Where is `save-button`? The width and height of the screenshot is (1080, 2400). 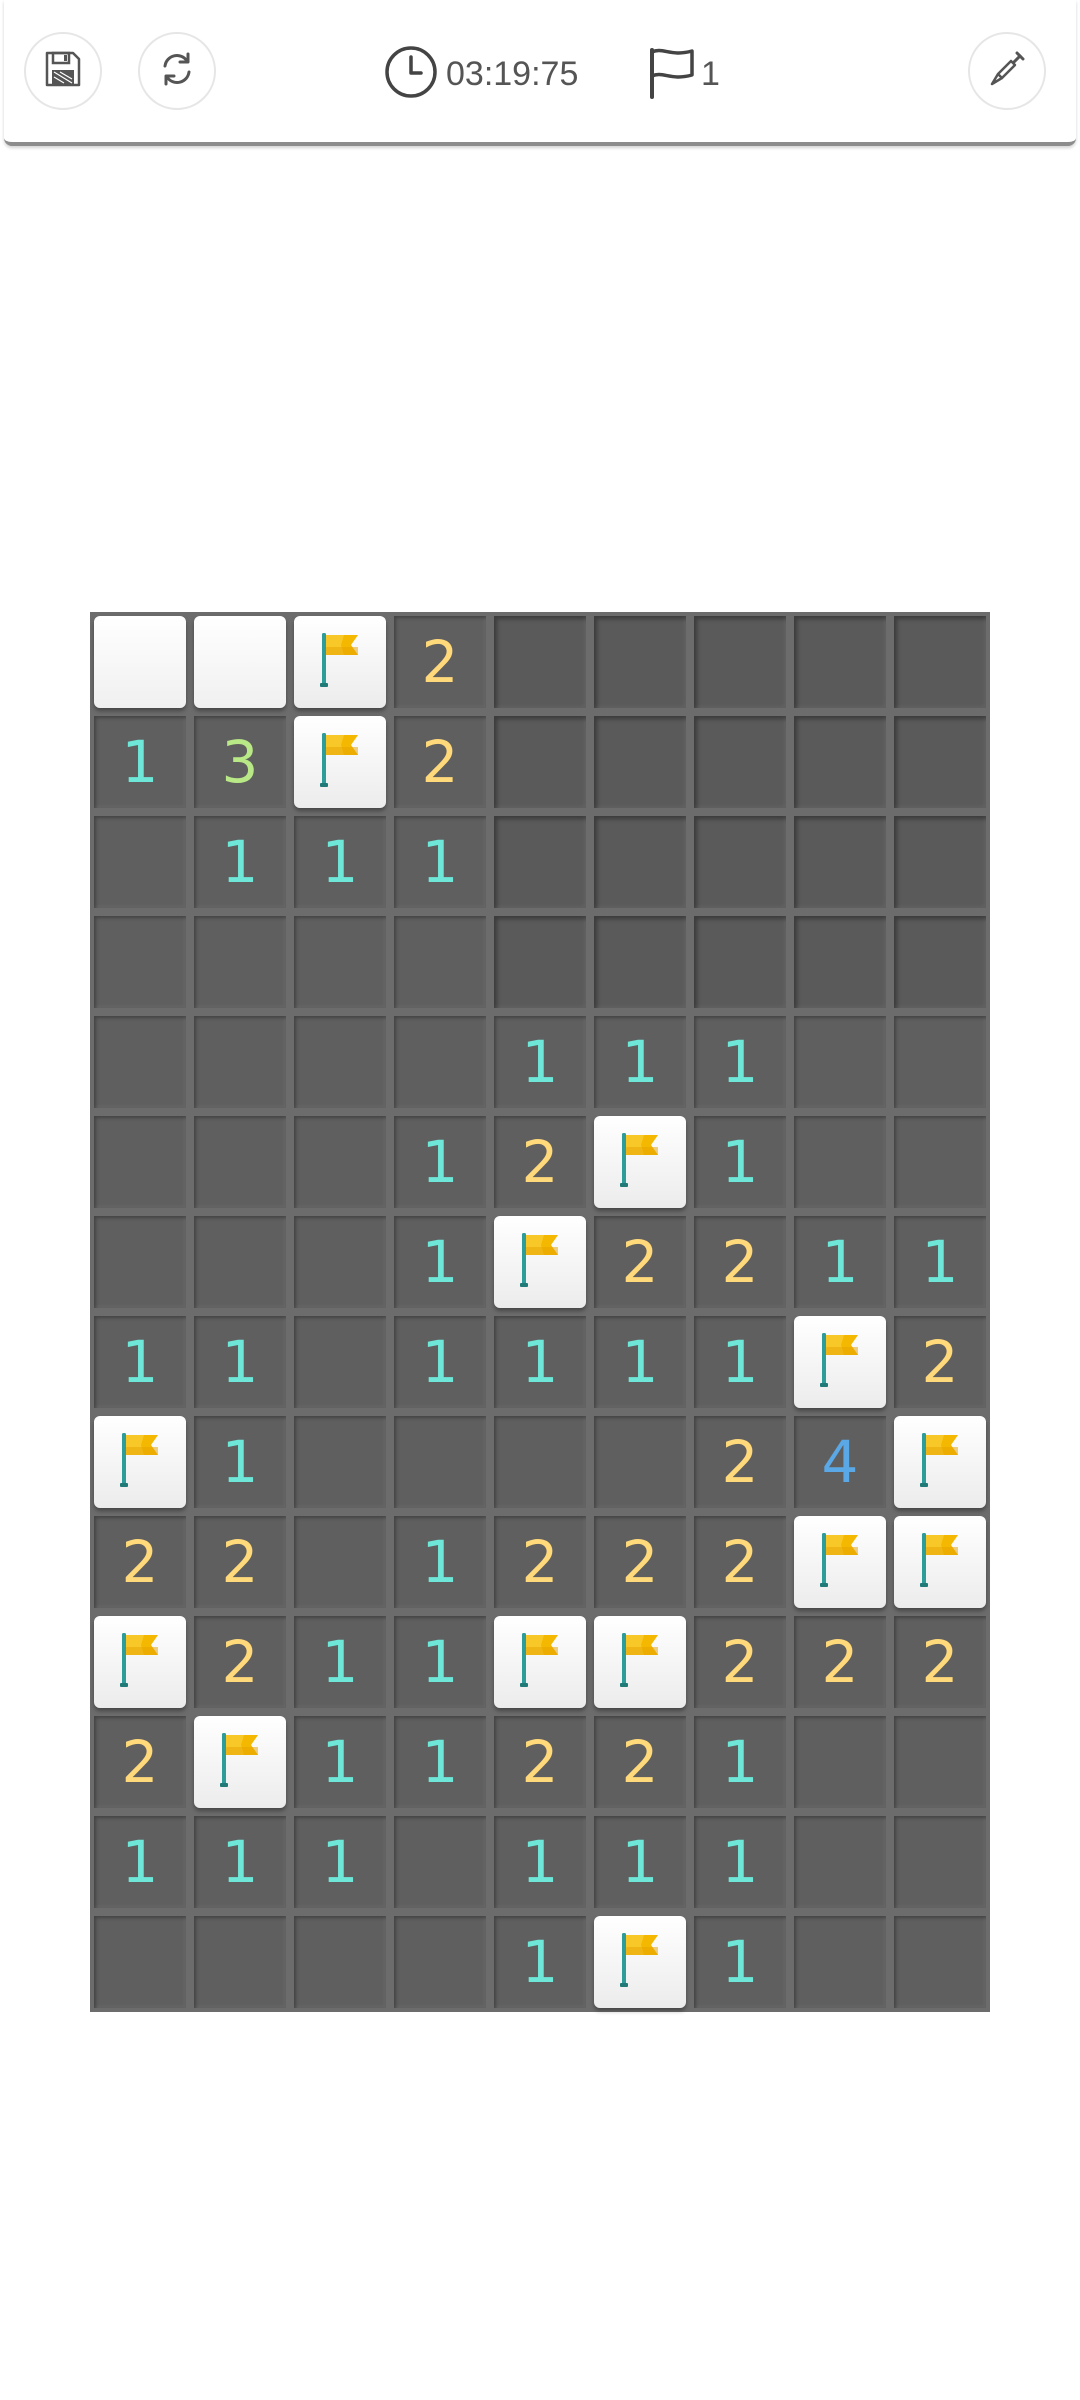 save-button is located at coordinates (63, 71).